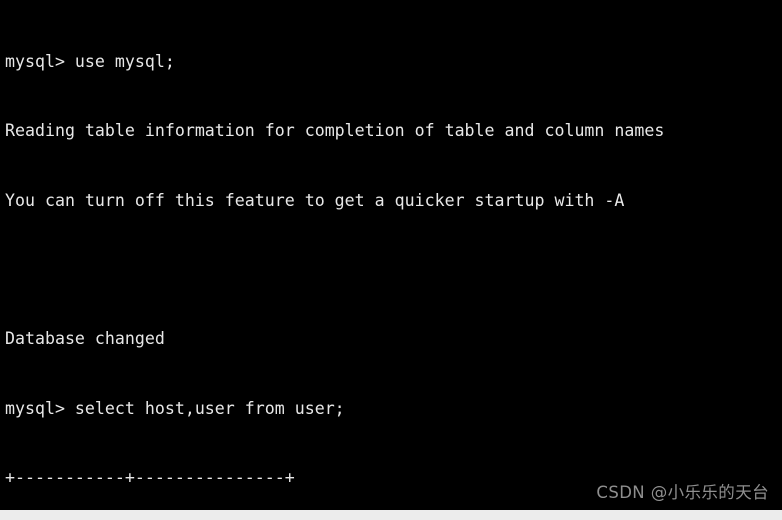 This screenshot has width=782, height=520. I want to click on terminal-line: mysql> select host,user from user;, so click(175, 408).